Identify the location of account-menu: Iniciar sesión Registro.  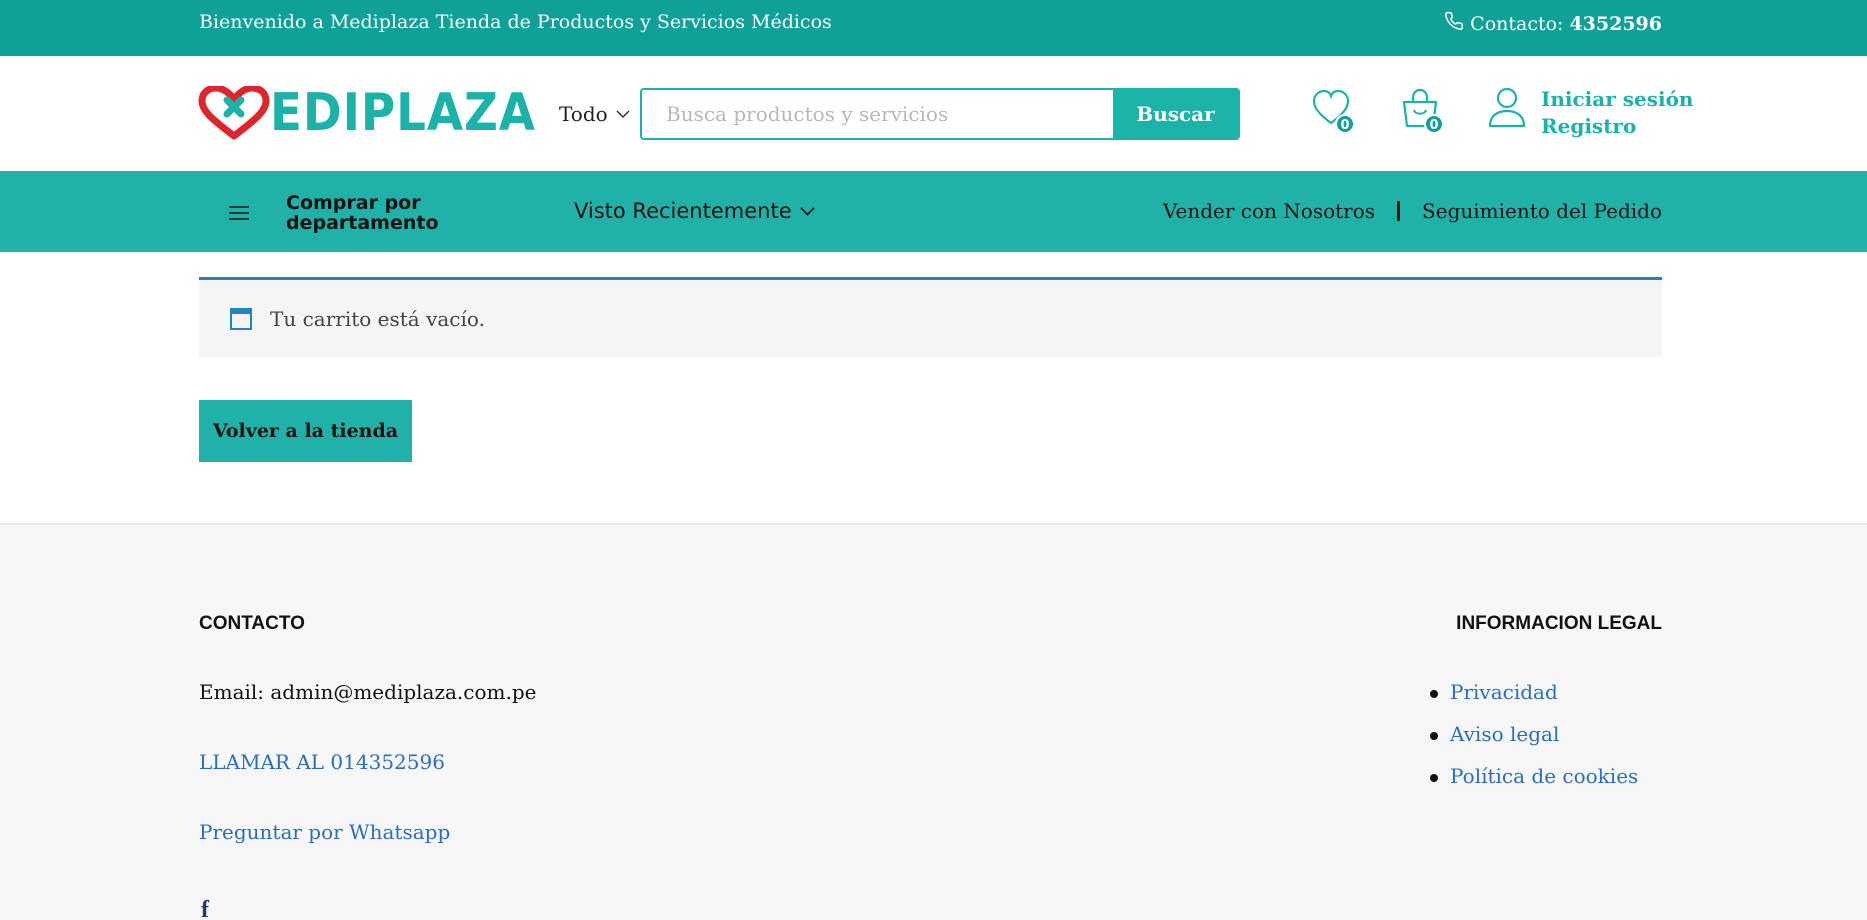
(1590, 113).